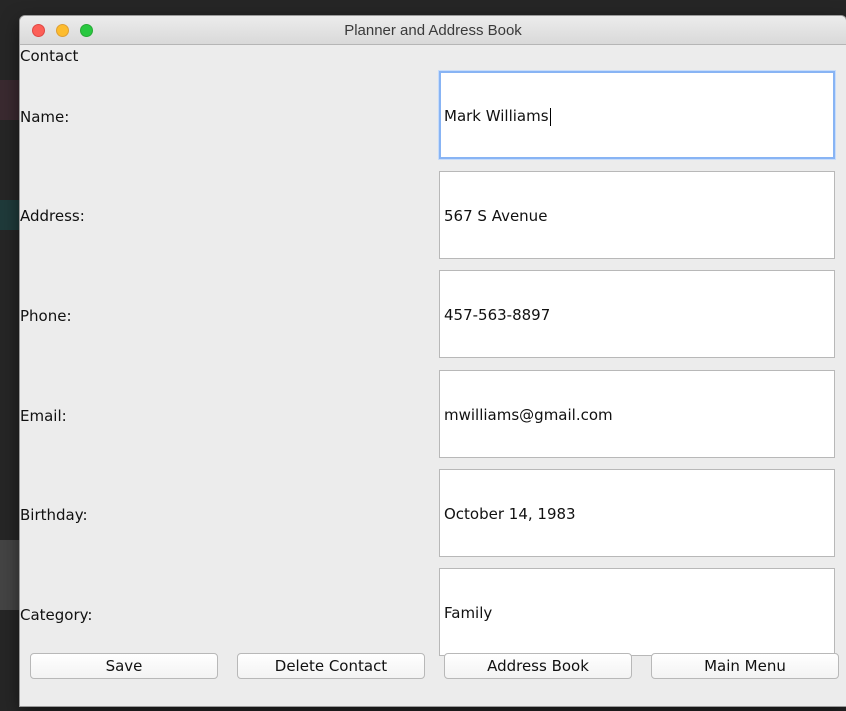 Image resolution: width=846 pixels, height=711 pixels. What do you see at coordinates (43, 416) in the screenshot?
I see `email-label: Email:` at bounding box center [43, 416].